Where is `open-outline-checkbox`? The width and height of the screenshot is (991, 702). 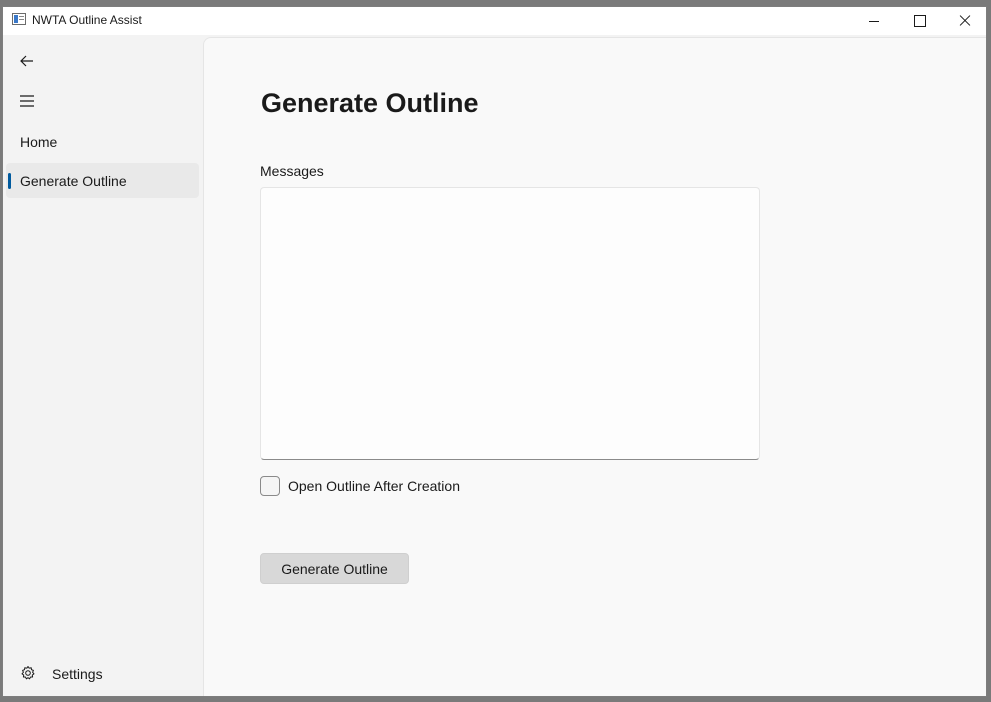
open-outline-checkbox is located at coordinates (270, 486).